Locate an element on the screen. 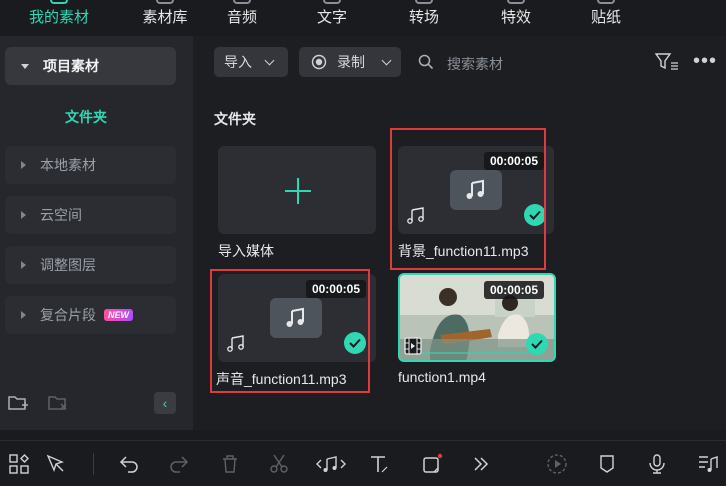 The width and height of the screenshot is (726, 486). library-icon is located at coordinates (165, 2).